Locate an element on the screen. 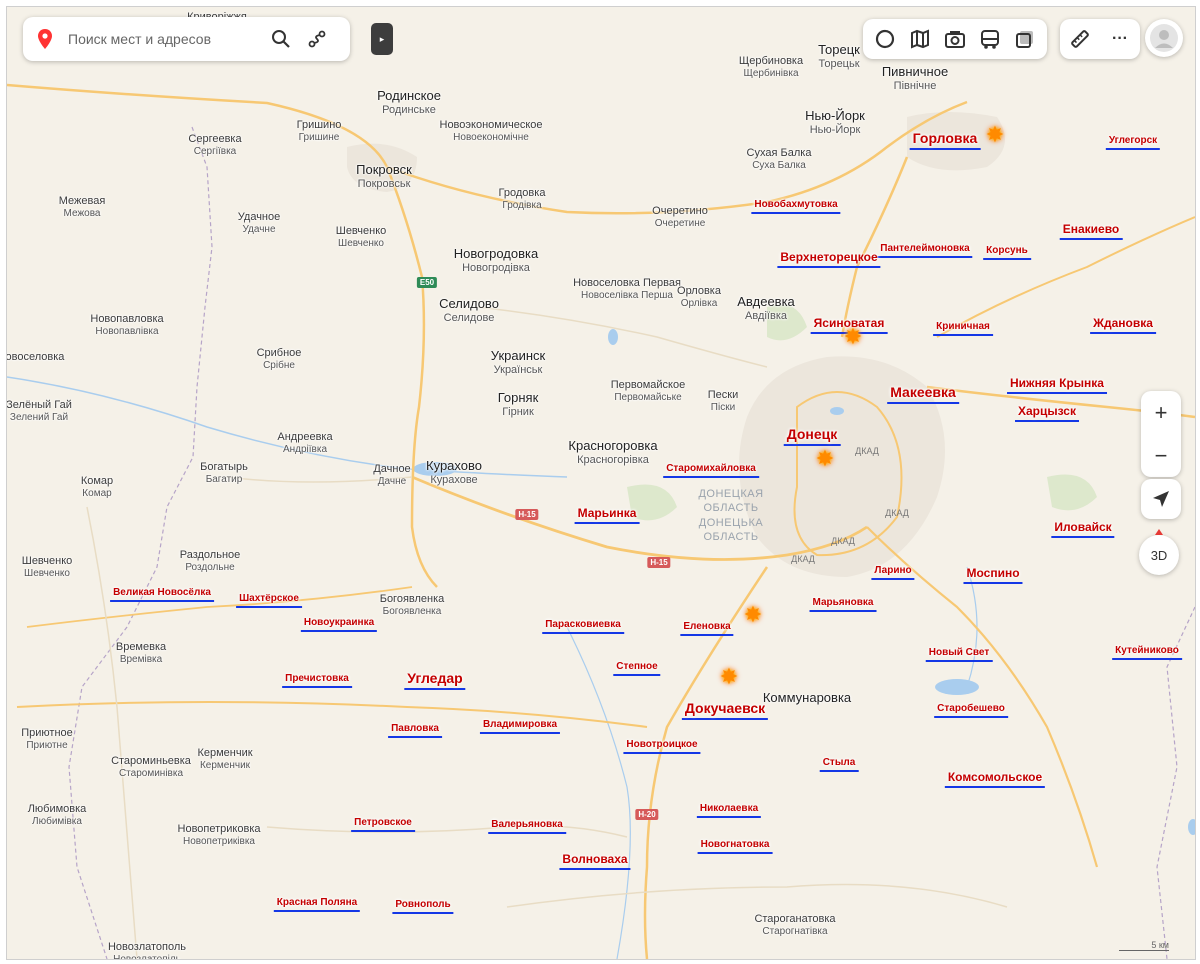  town-label: Любимовка Любимівка is located at coordinates (57, 815).